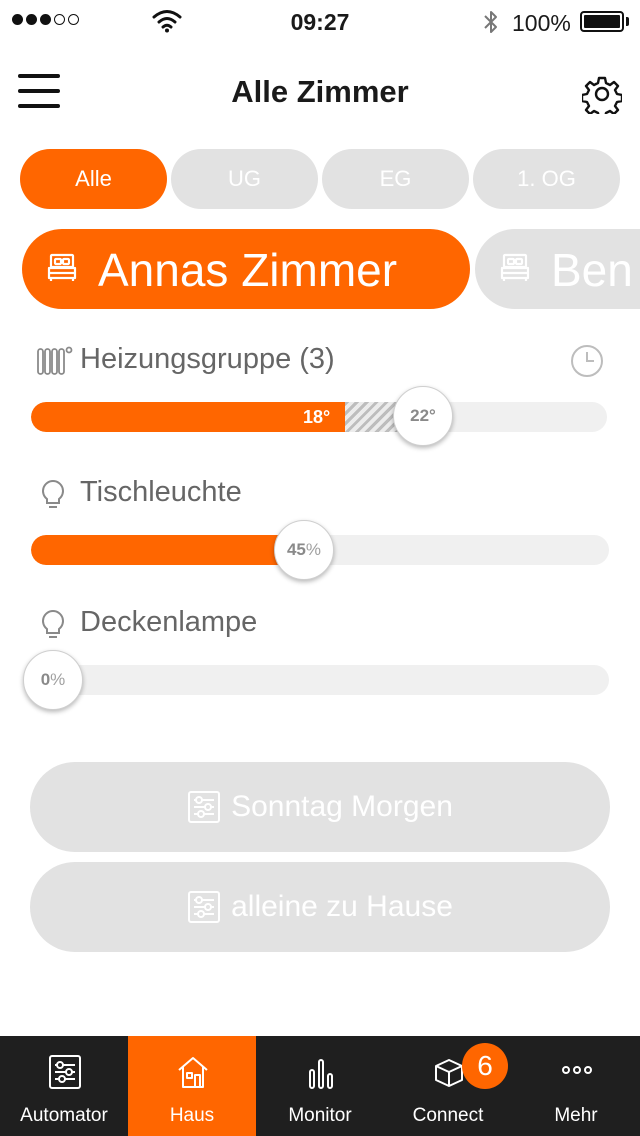 This screenshot has width=640, height=1136. Describe the element at coordinates (395, 179) in the screenshot. I see `floor-tab-eg: EG` at that location.